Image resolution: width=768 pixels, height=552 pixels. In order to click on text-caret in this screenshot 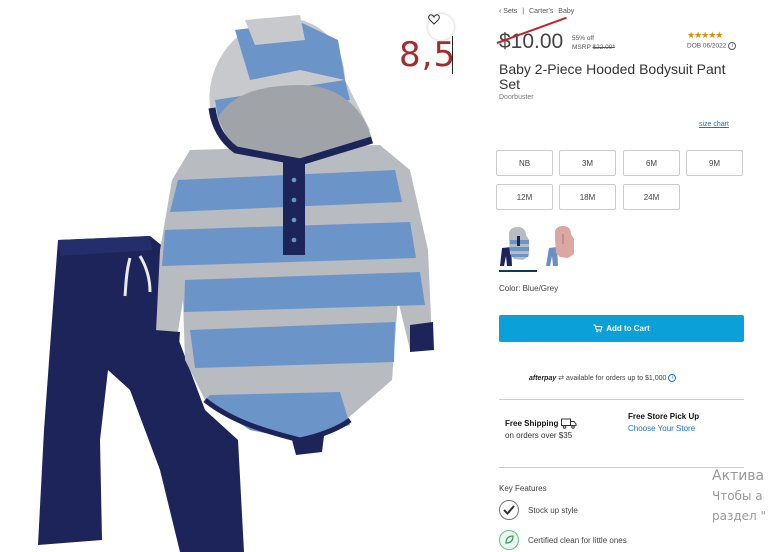, I will do `click(452, 55)`.